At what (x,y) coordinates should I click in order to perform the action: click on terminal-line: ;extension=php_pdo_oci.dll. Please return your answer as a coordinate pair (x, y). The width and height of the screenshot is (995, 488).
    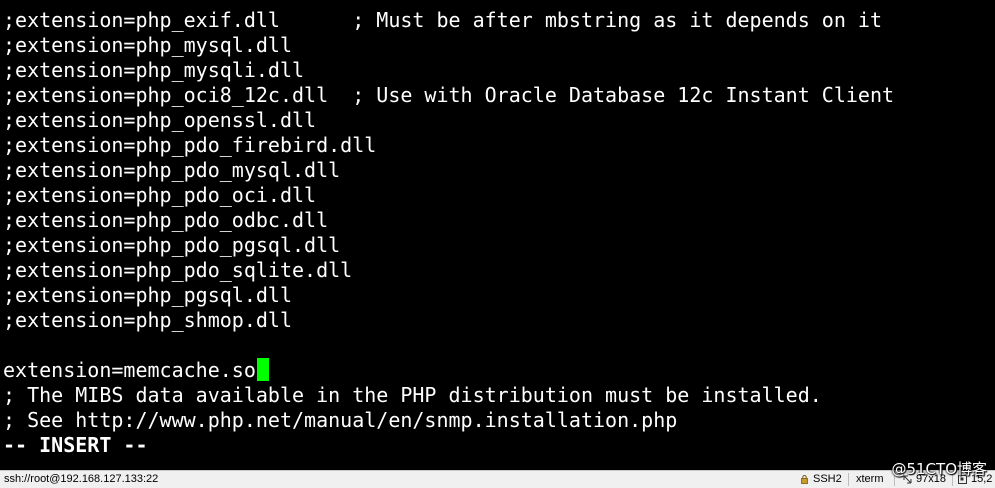
    Looking at the image, I should click on (160, 195).